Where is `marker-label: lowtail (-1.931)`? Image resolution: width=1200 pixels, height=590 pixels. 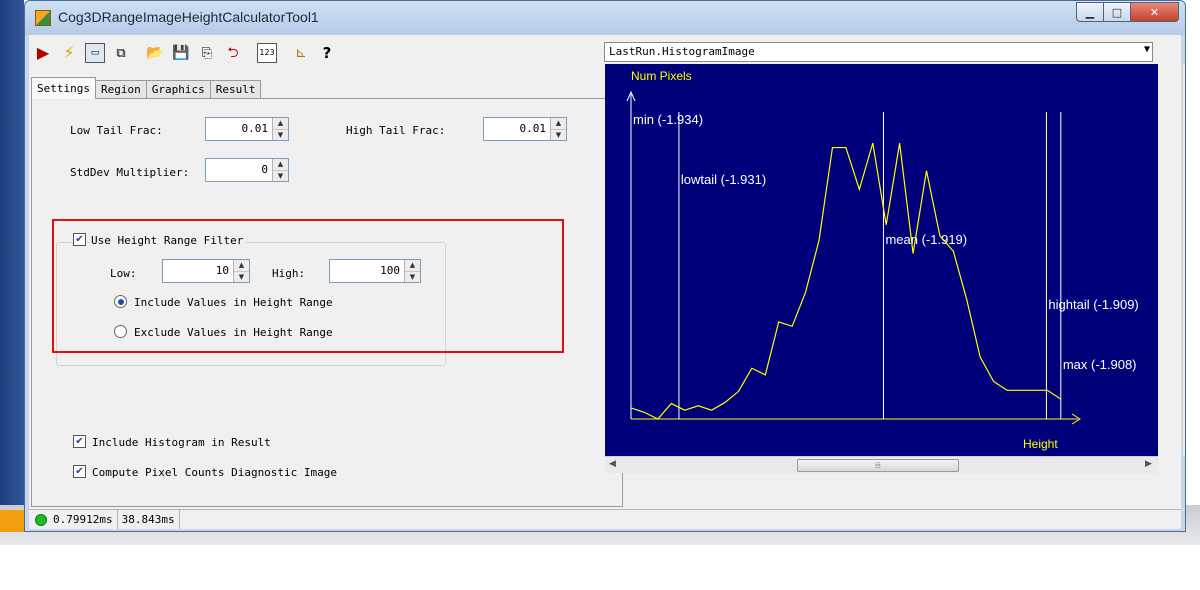 marker-label: lowtail (-1.931) is located at coordinates (723, 179).